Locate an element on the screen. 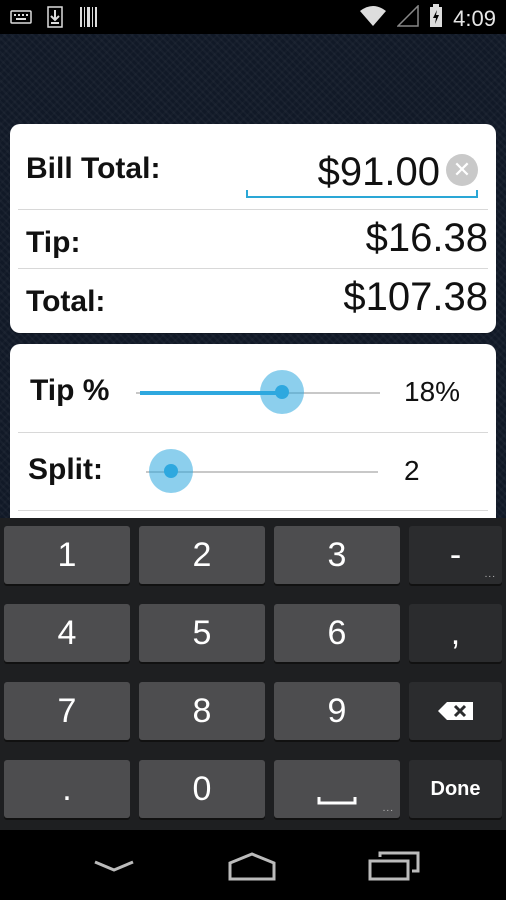  tip-percent-slider is located at coordinates (258, 392).